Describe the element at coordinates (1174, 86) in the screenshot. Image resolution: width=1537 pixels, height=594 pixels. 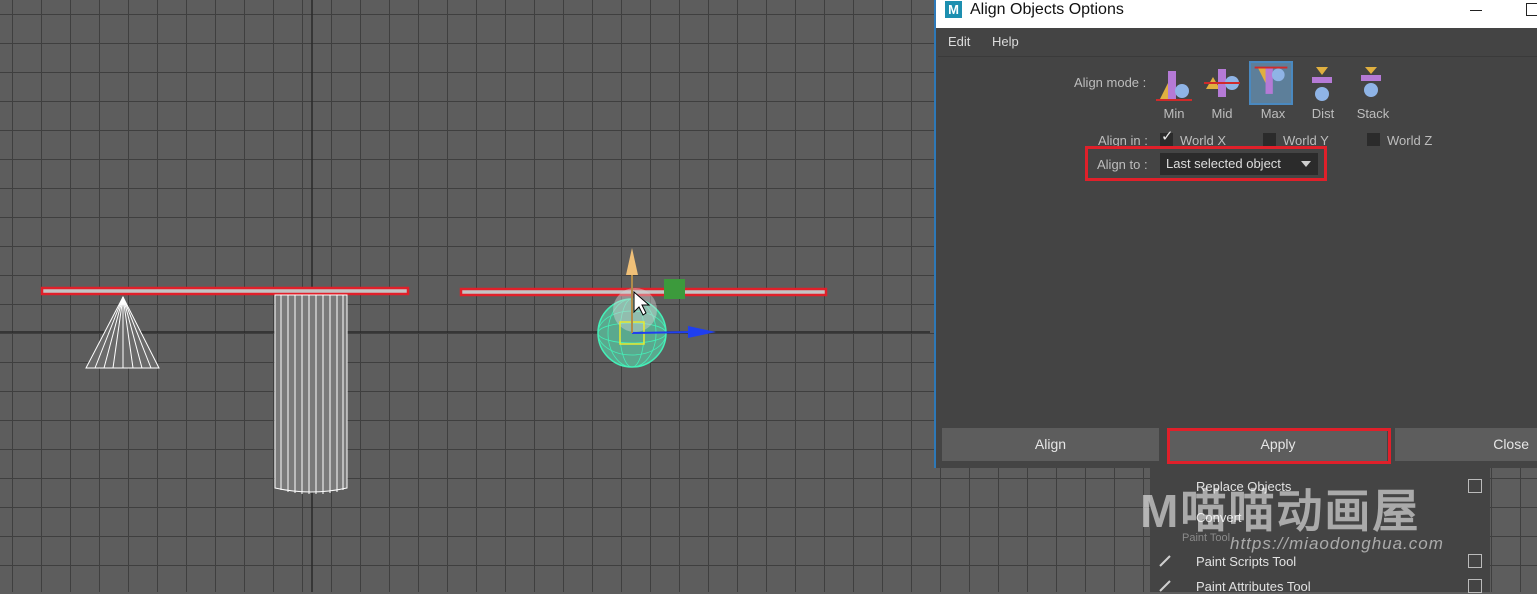
I see `align-min-icon` at that location.